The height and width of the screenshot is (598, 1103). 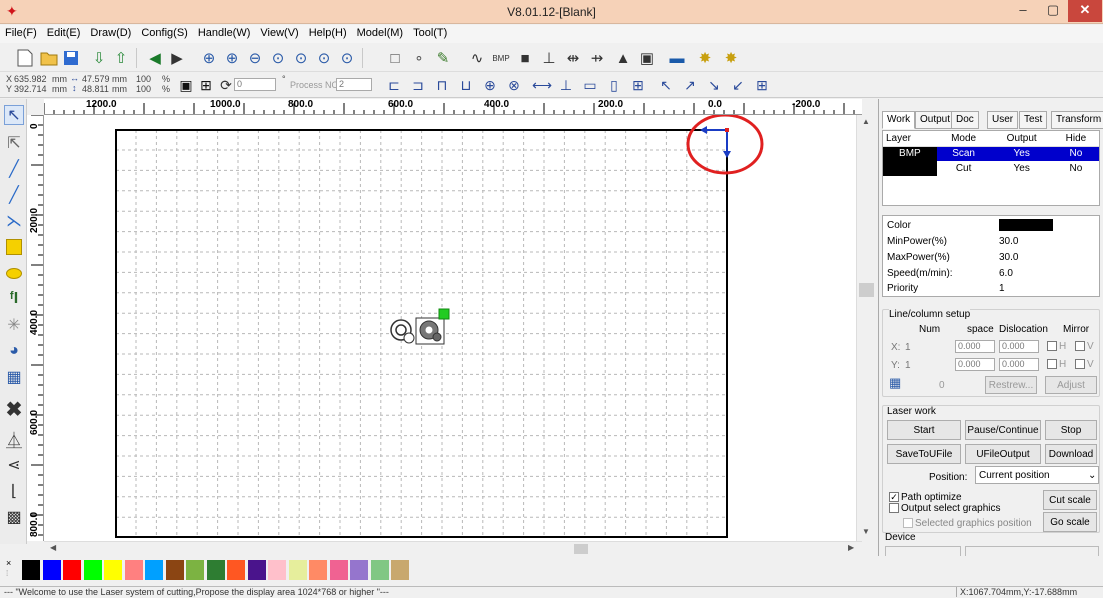 I want to click on lock-ratio-icon: ▣, so click(x=186, y=85).